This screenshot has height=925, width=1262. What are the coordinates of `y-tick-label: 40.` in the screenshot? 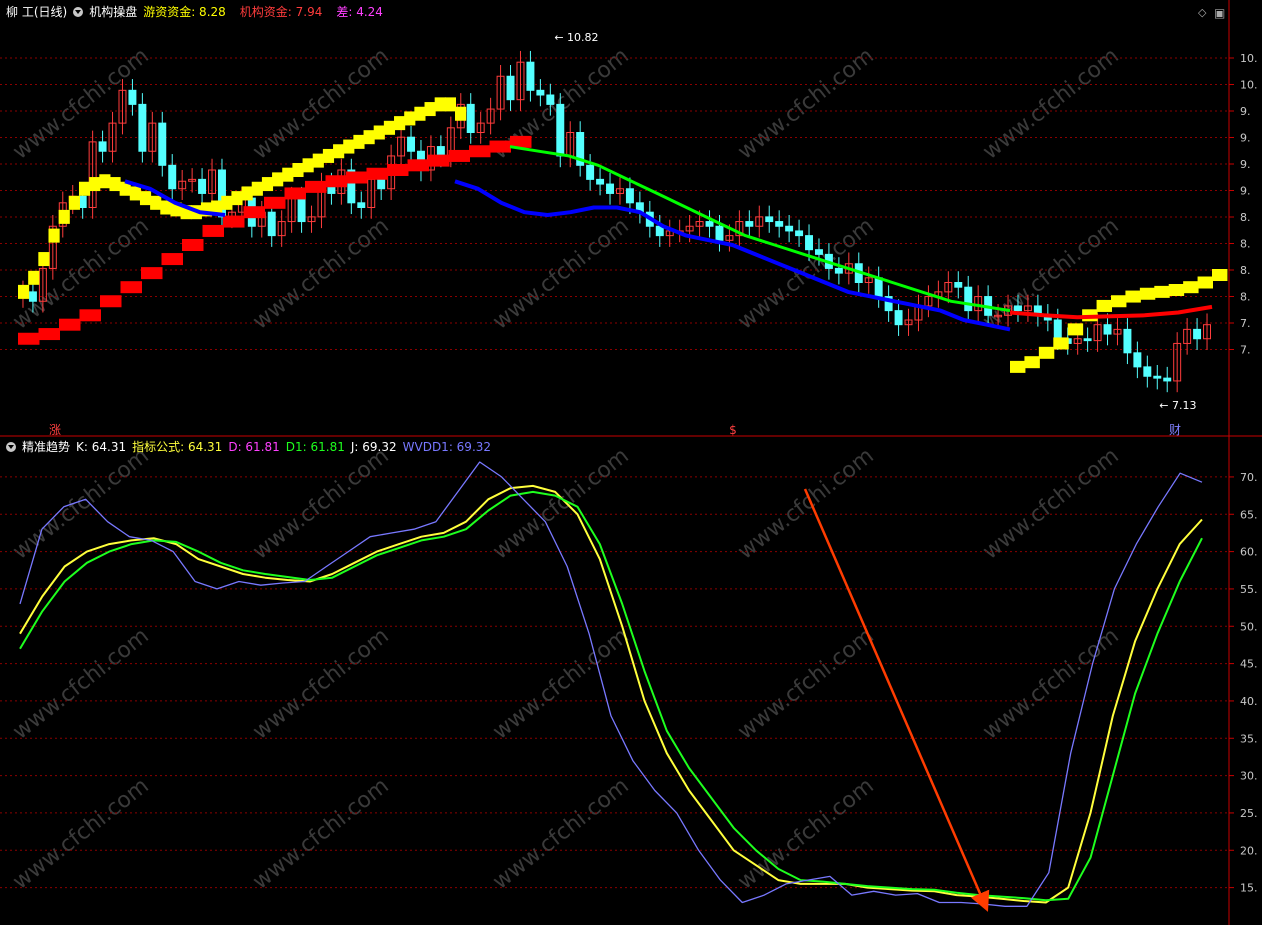 It's located at (1249, 701).